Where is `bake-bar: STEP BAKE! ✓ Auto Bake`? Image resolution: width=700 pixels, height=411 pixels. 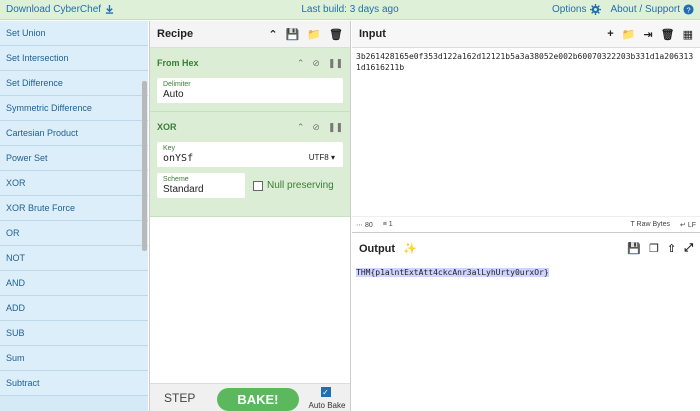 bake-bar: STEP BAKE! ✓ Auto Bake is located at coordinates (250, 397).